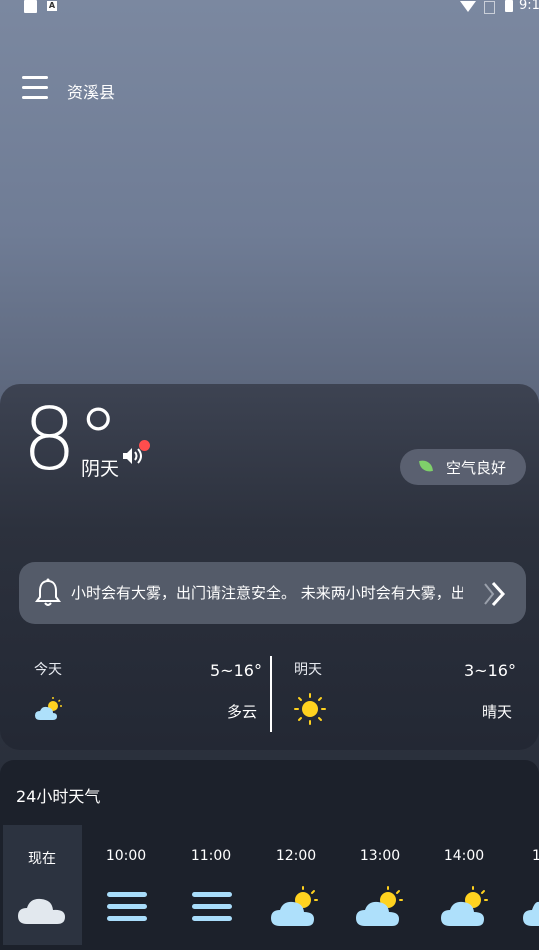 Image resolution: width=539 pixels, height=950 pixels. What do you see at coordinates (267, 593) in the screenshot?
I see `alert-text: 小时会有大雾，出门请注意安全。 未来两小时会有大雾，出门` at bounding box center [267, 593].